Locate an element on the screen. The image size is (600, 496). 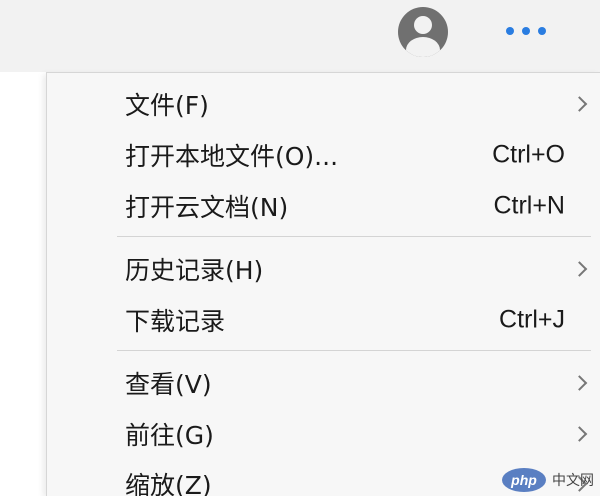
menu-item-open-local-file: 打开本地文件(O)... Ctrl+O is located at coordinates (323, 155).